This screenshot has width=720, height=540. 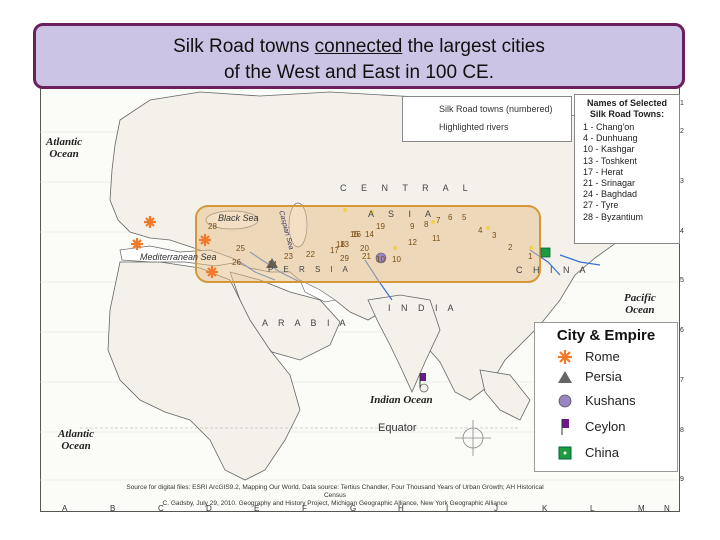 I want to click on asia-label: A S I A, so click(x=403, y=214).